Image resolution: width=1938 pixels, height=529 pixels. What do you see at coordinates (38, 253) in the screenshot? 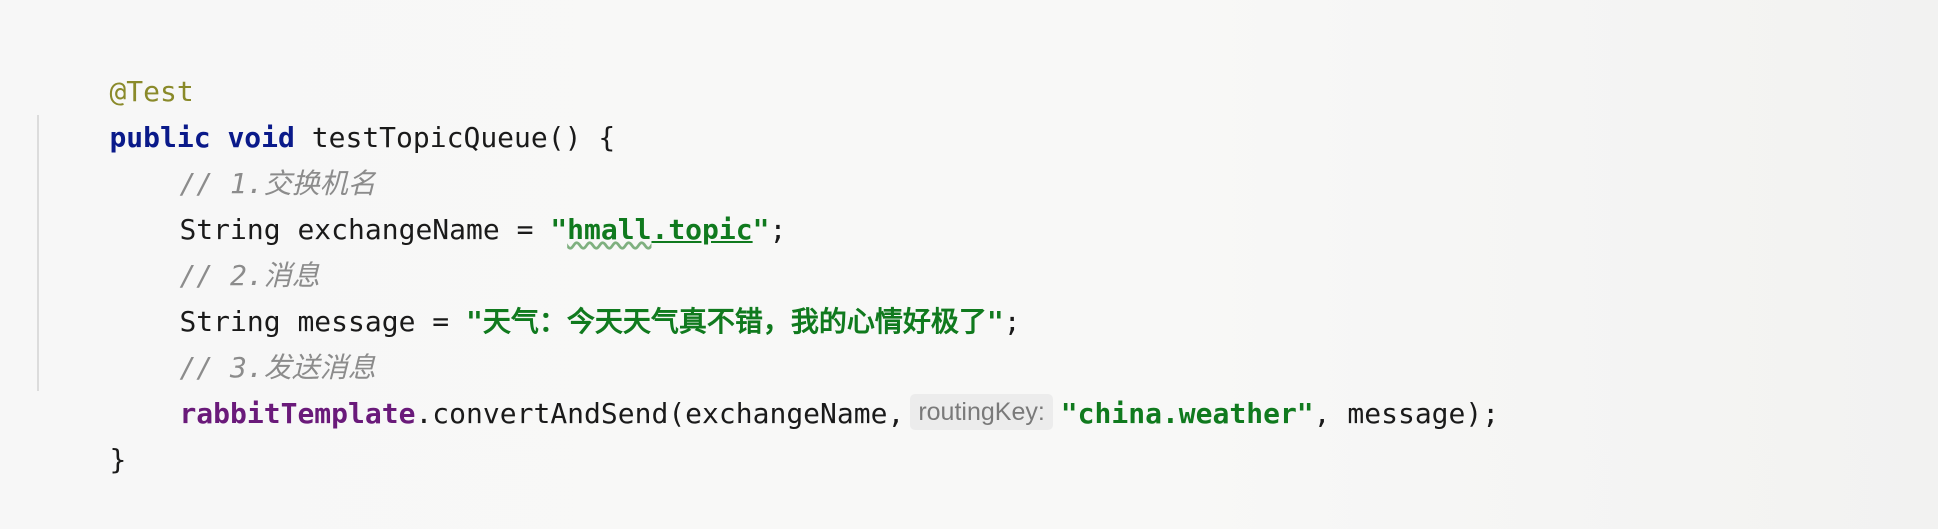
I see `indent-guide` at bounding box center [38, 253].